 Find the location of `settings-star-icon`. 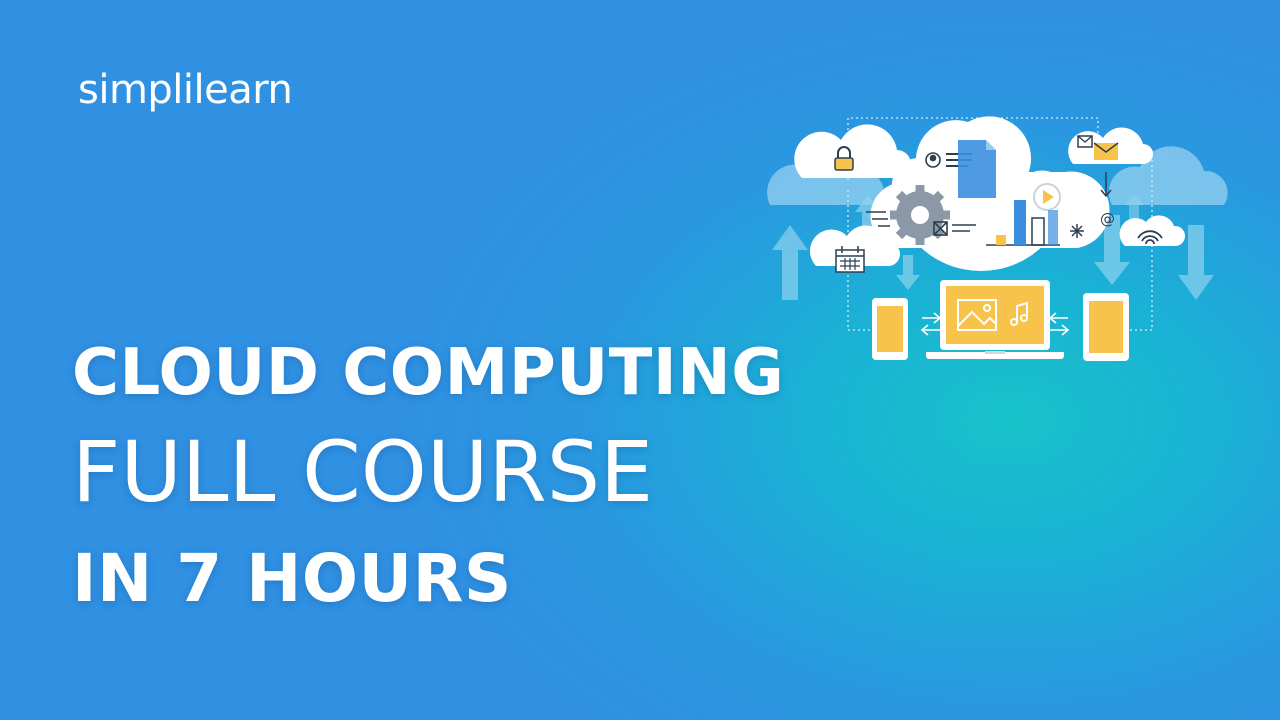

settings-star-icon is located at coordinates (1077, 231).